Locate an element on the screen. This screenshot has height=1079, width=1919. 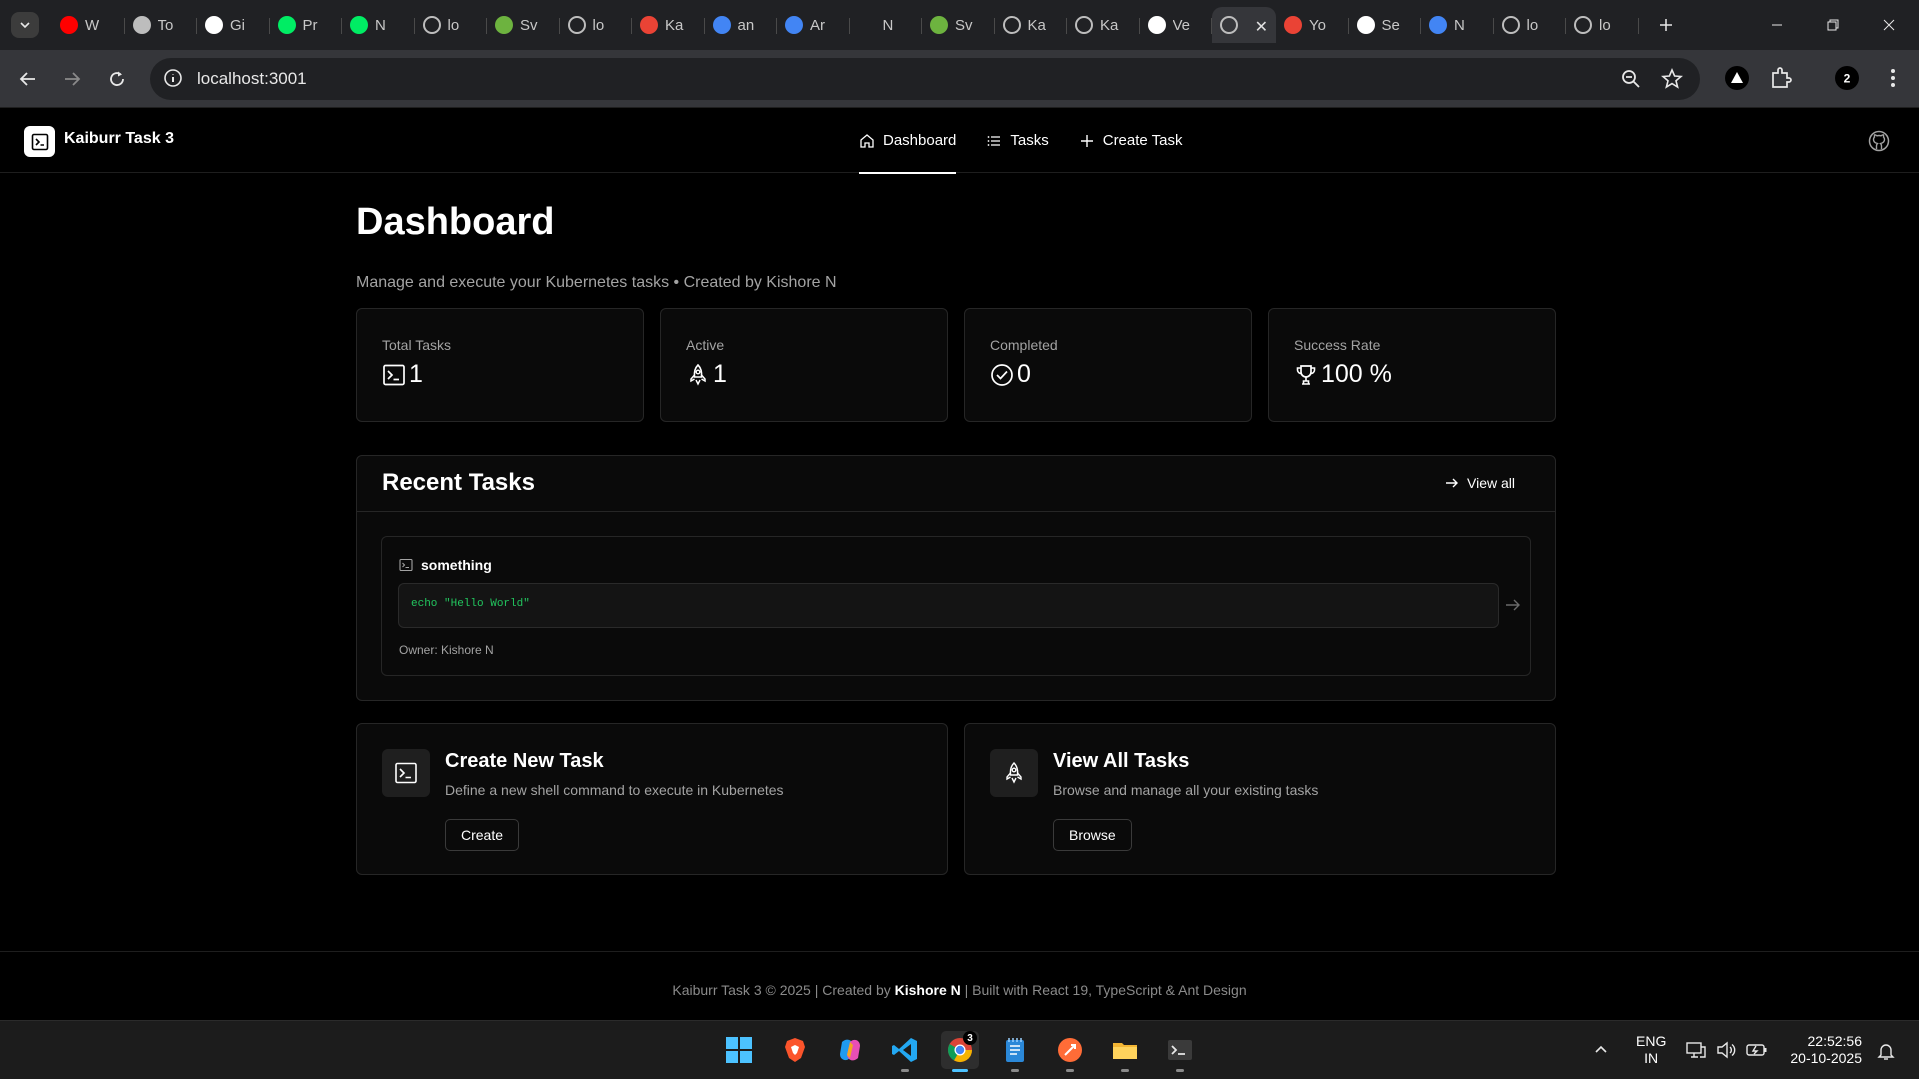
browser-tab-active: ✕ is located at coordinates (1244, 25).